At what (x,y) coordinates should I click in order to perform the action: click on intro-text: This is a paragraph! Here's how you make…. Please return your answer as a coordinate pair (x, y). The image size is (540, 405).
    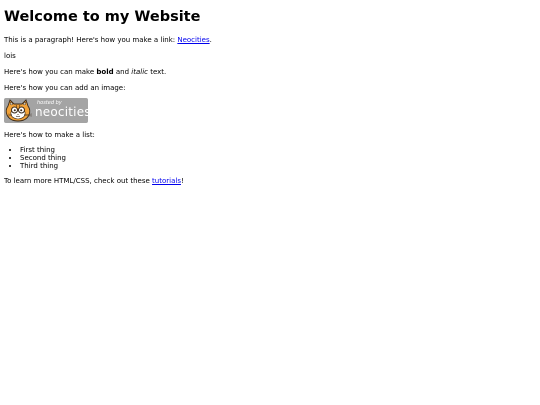
    Looking at the image, I should click on (91, 40).